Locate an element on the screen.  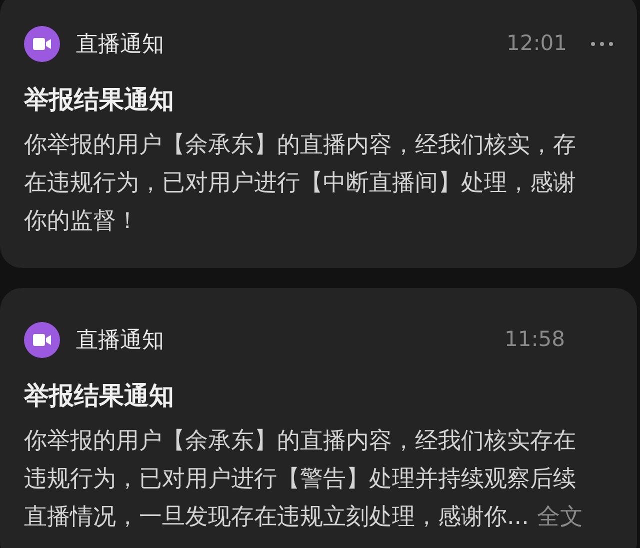
full-text-link: 全文 is located at coordinates (559, 517).